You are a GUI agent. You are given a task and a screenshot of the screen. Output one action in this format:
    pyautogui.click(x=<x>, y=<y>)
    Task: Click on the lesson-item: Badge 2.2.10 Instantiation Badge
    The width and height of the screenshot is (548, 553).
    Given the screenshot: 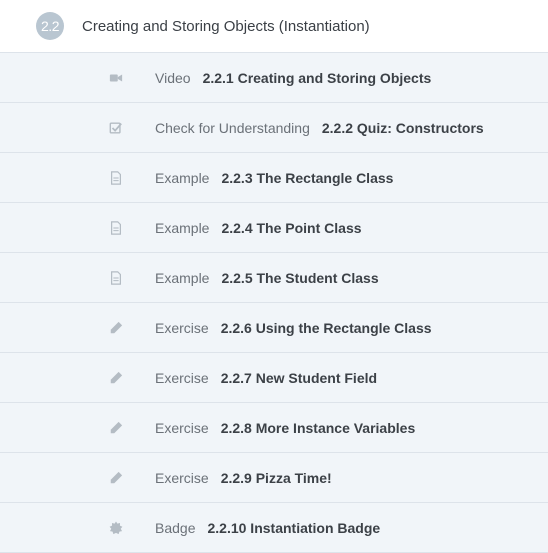 What is the action you would take?
    pyautogui.click(x=274, y=528)
    